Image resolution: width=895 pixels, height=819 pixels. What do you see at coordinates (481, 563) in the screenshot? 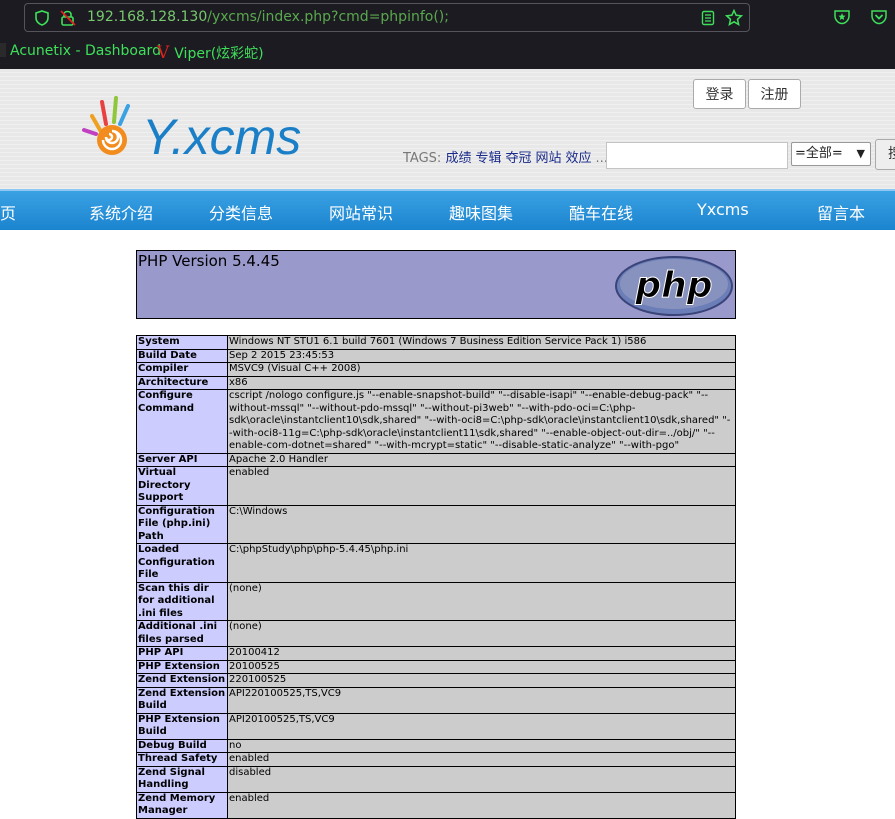
I see `phpinfo-value: C:\phpStudy\php\php-5.4.45\php.ini` at bounding box center [481, 563].